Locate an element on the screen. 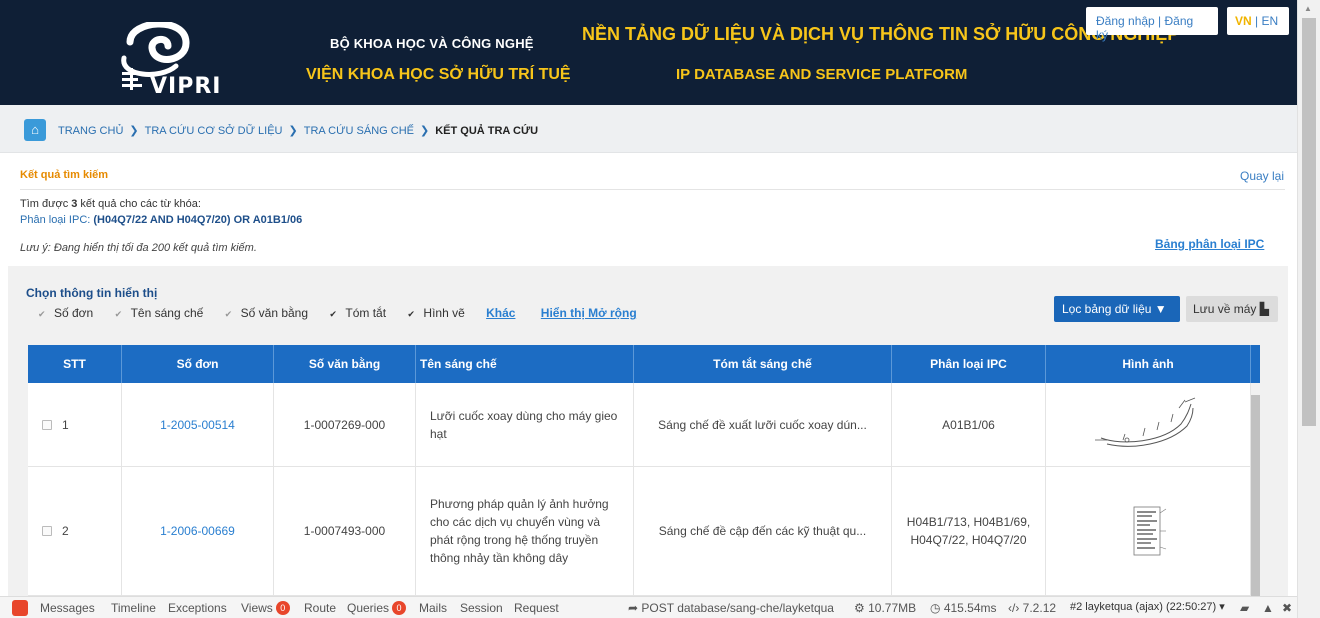  other-options-link: Khác is located at coordinates (500, 313).